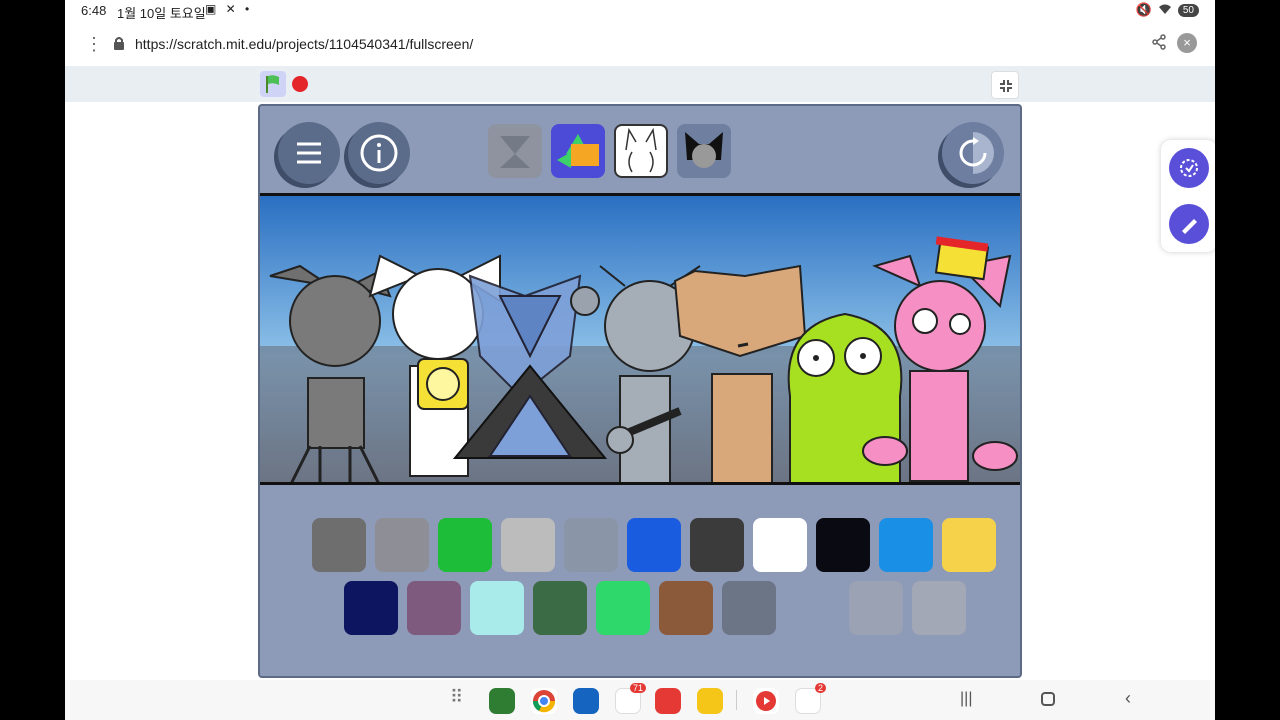 This screenshot has width=1280, height=720. Describe the element at coordinates (497, 608) in the screenshot. I see `costume-tile-aqua` at that location.